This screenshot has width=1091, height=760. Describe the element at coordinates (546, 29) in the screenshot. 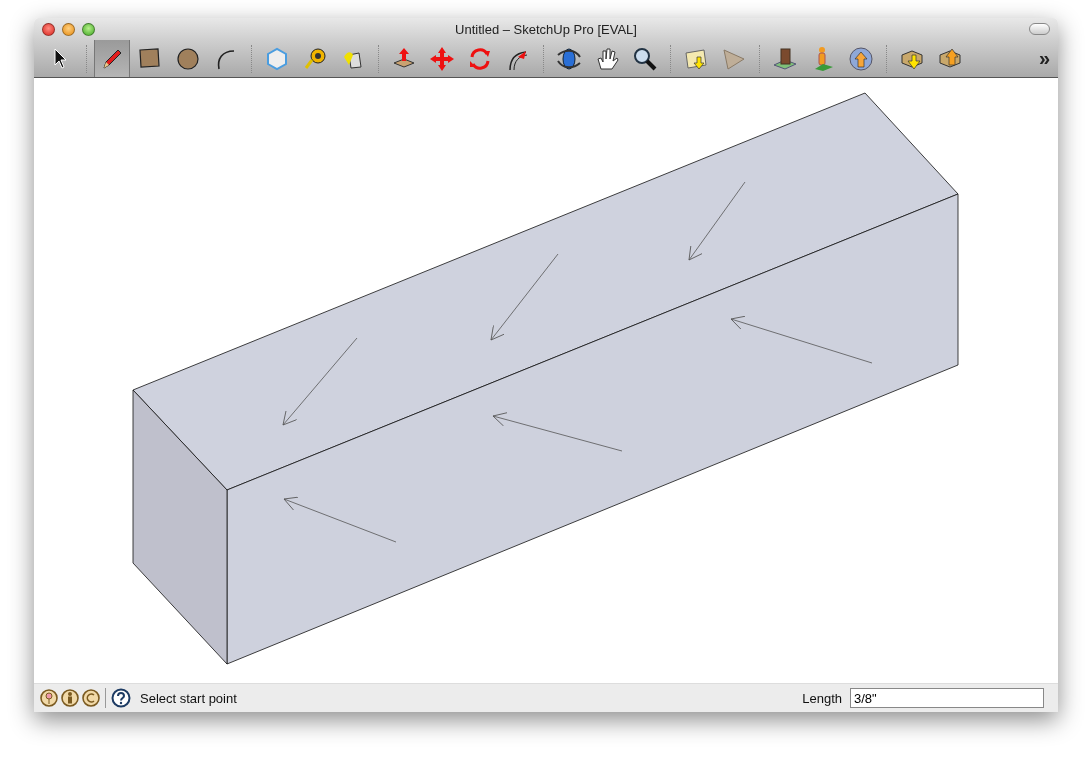

I see `window-title: Untitled – SketchUp Pro [EVAL]` at that location.